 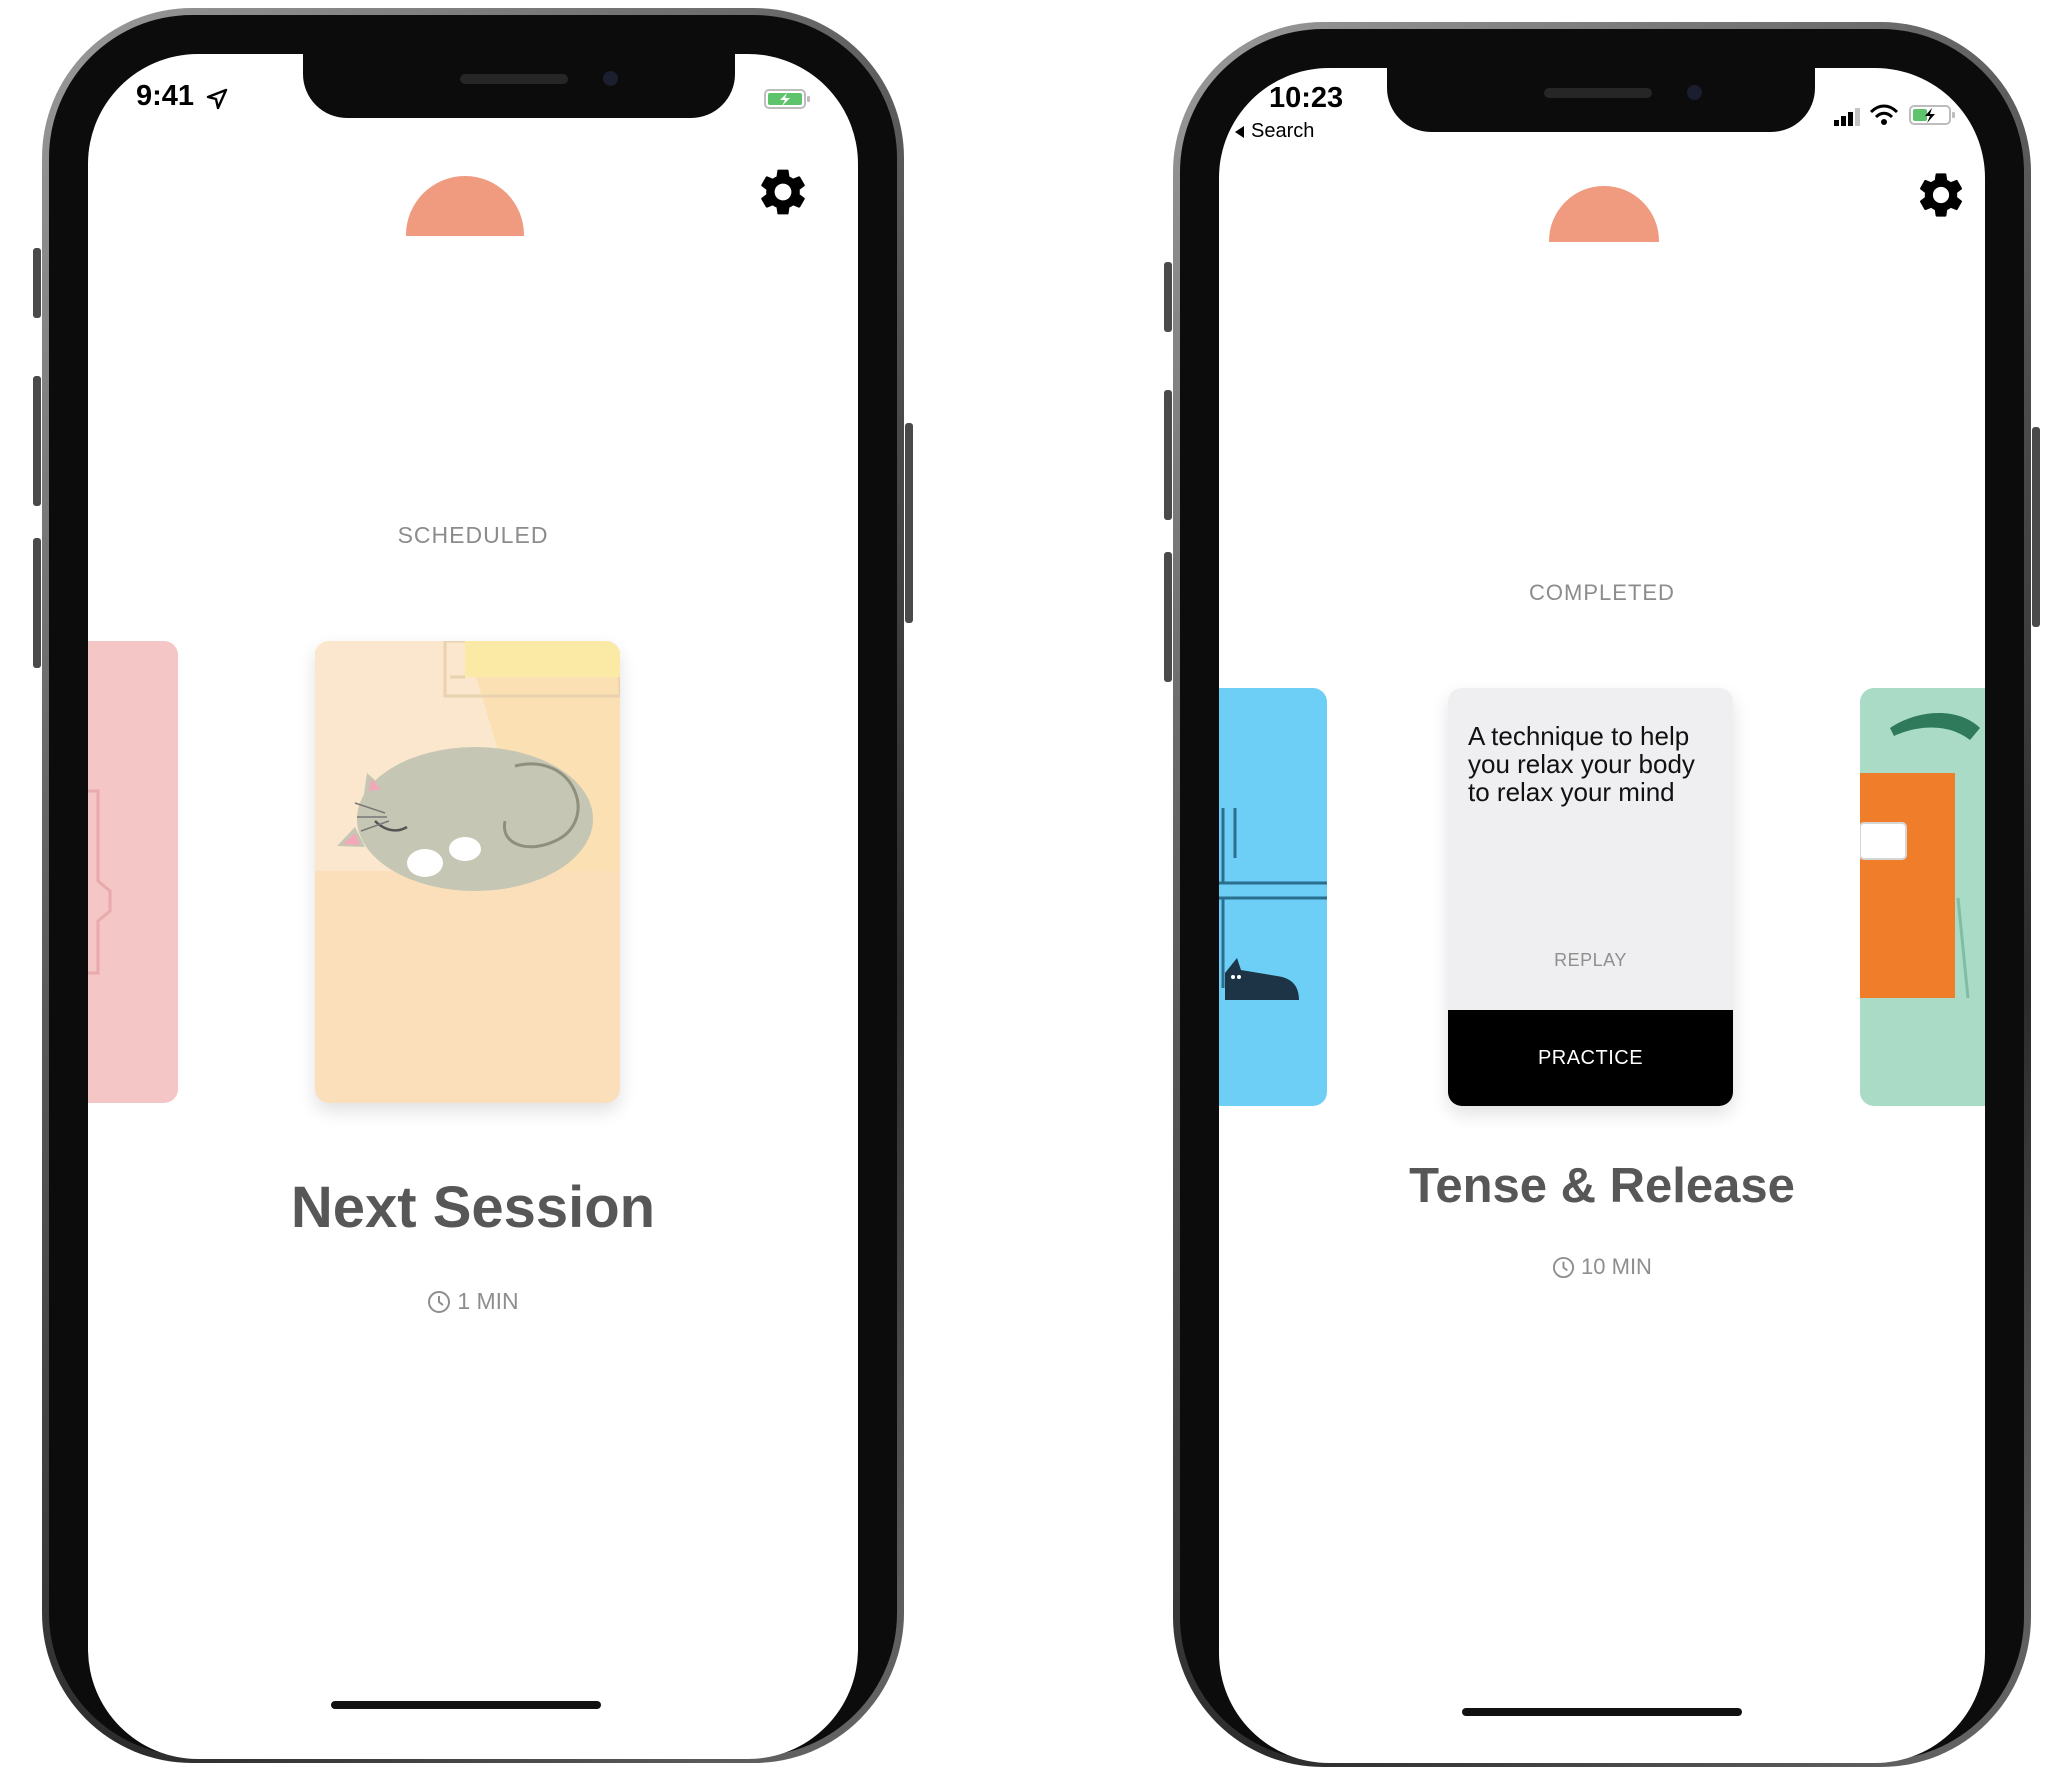 I want to click on session-title: Next Session, so click(x=473, y=1207).